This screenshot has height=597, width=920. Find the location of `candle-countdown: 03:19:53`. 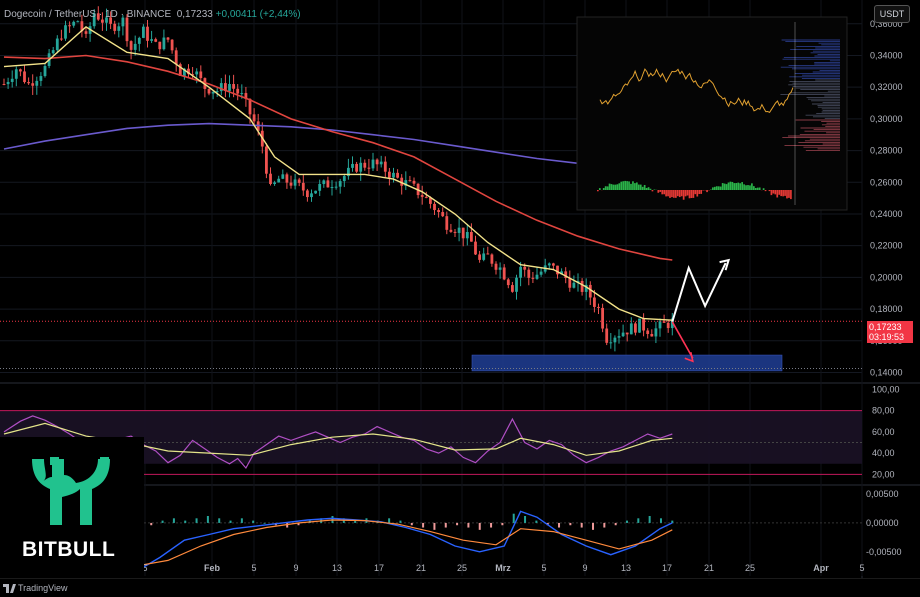

candle-countdown: 03:19:53 is located at coordinates (887, 337).